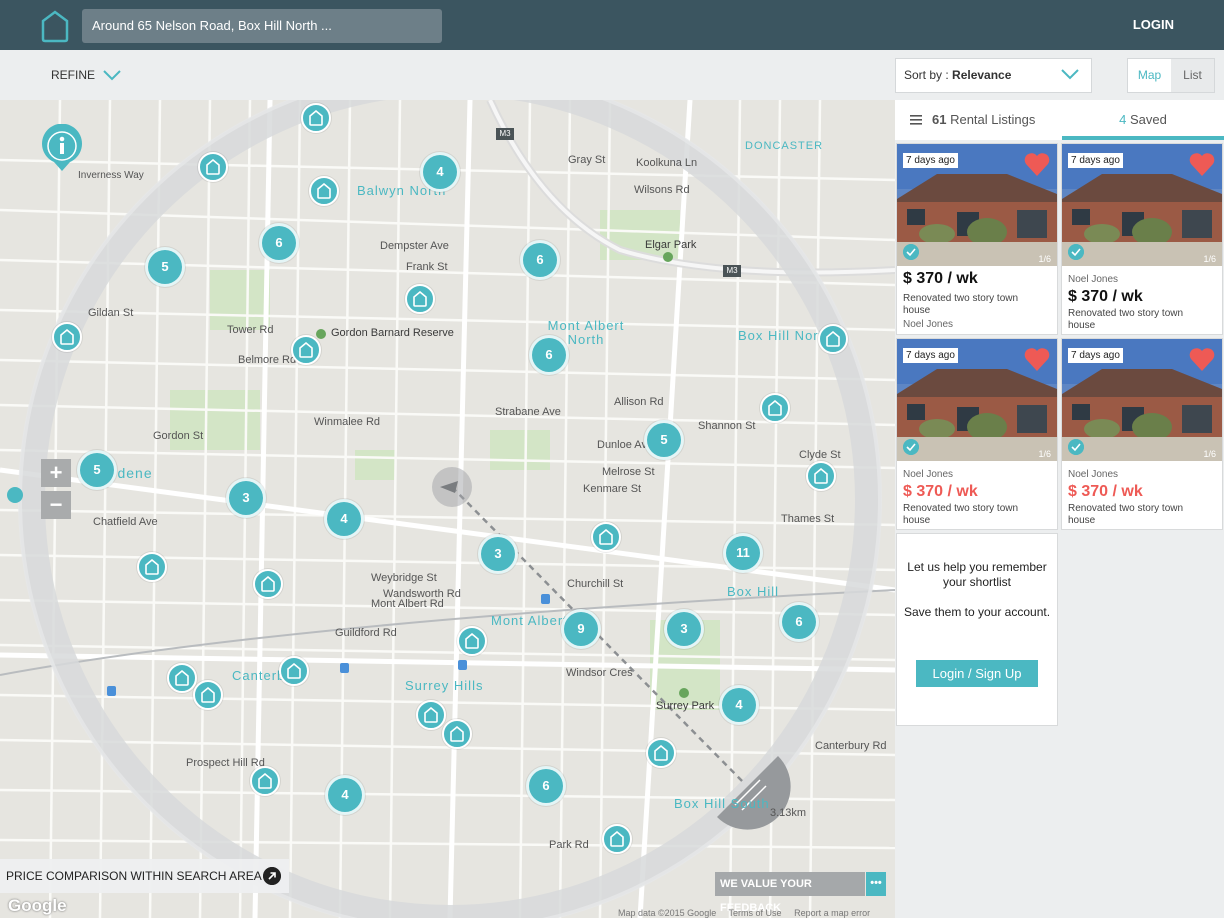  I want to click on refine-button: REFINE, so click(86, 75).